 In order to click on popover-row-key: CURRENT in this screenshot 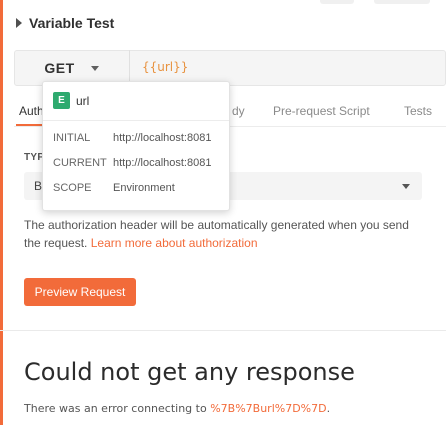, I will do `click(80, 163)`.